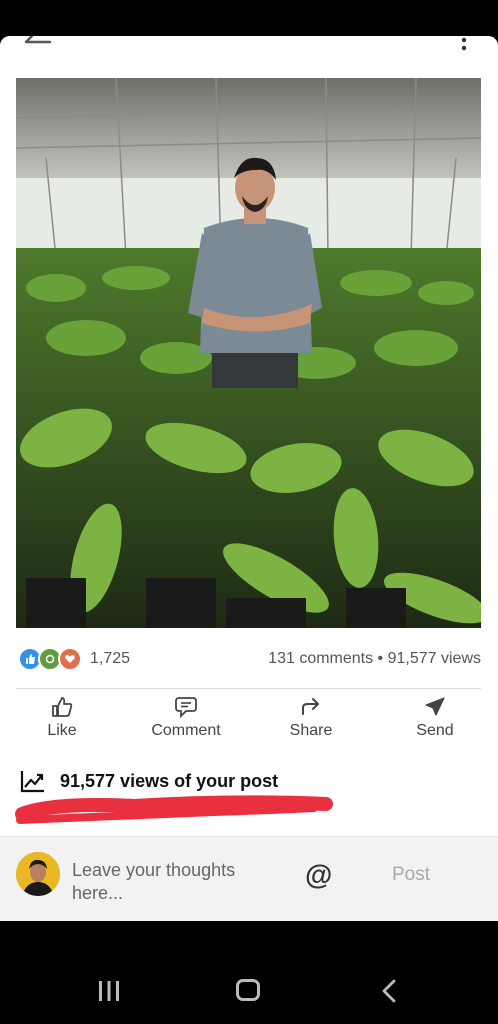 The width and height of the screenshot is (498, 1024). I want to click on share-button: Share, so click(311, 726).